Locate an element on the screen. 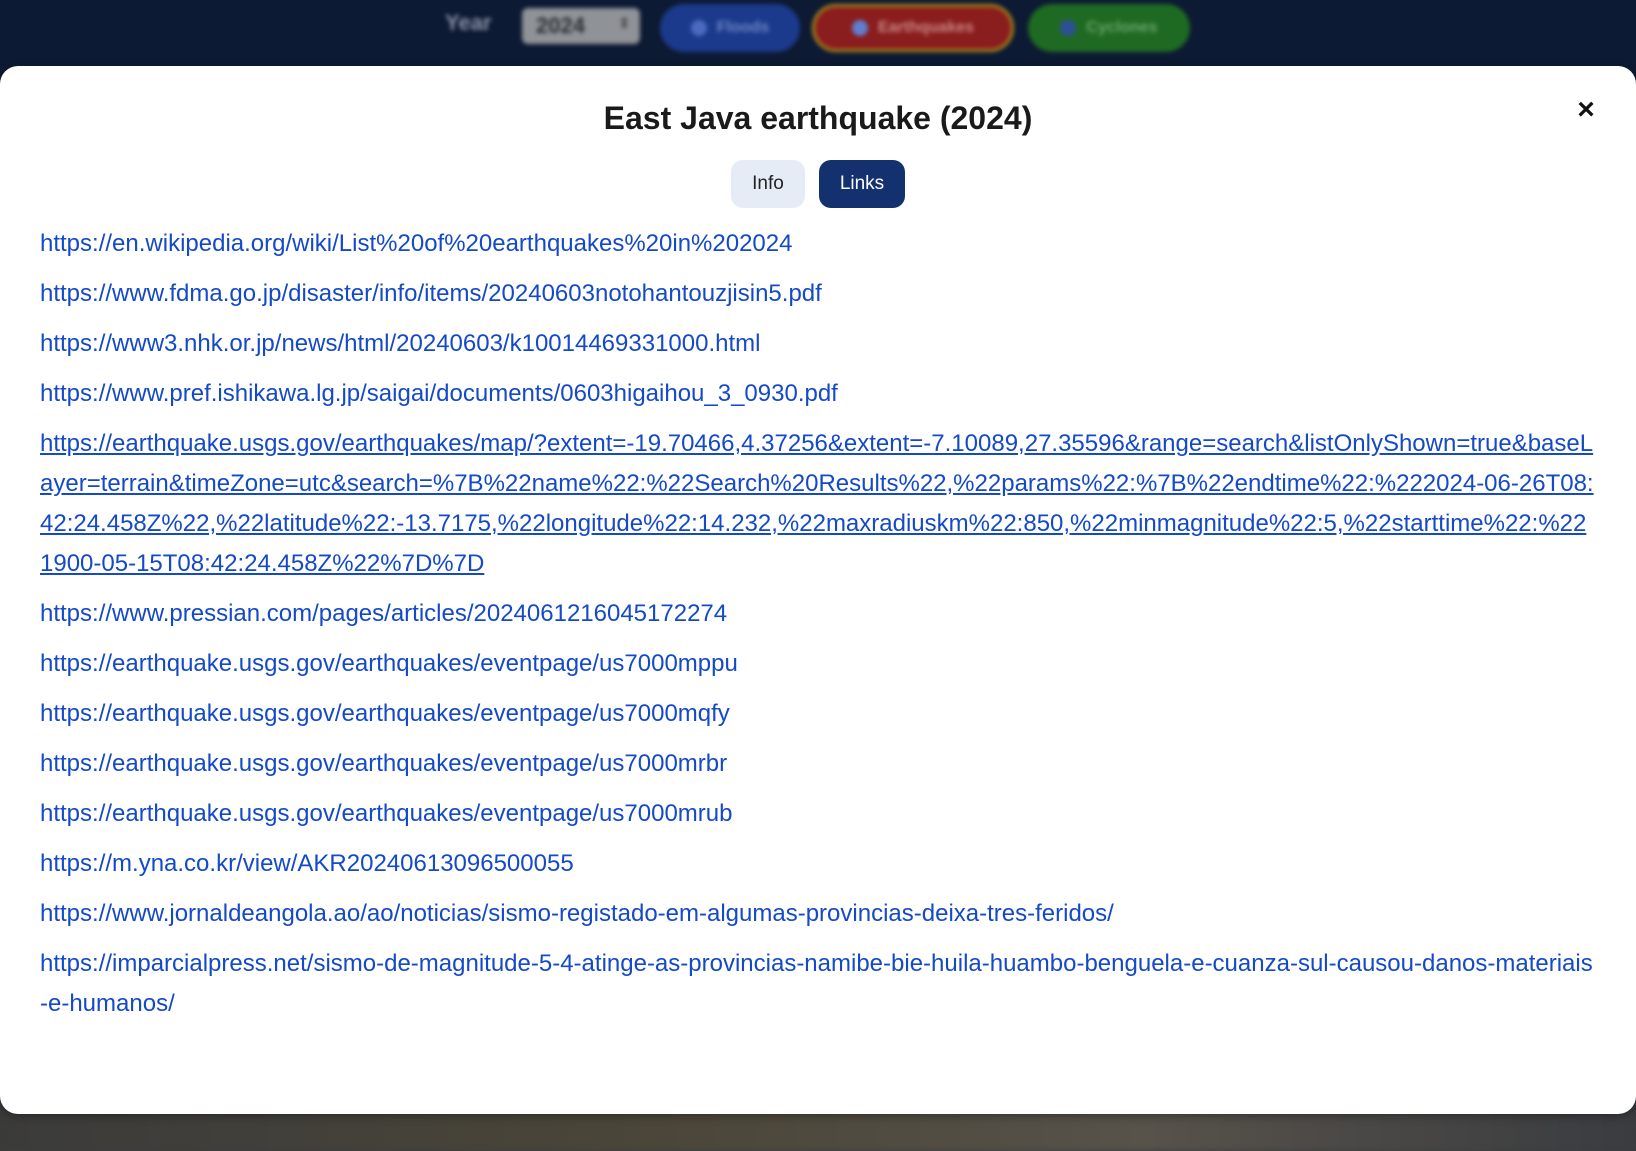  filter-cyclones-button: Cyclones is located at coordinates (1109, 28).